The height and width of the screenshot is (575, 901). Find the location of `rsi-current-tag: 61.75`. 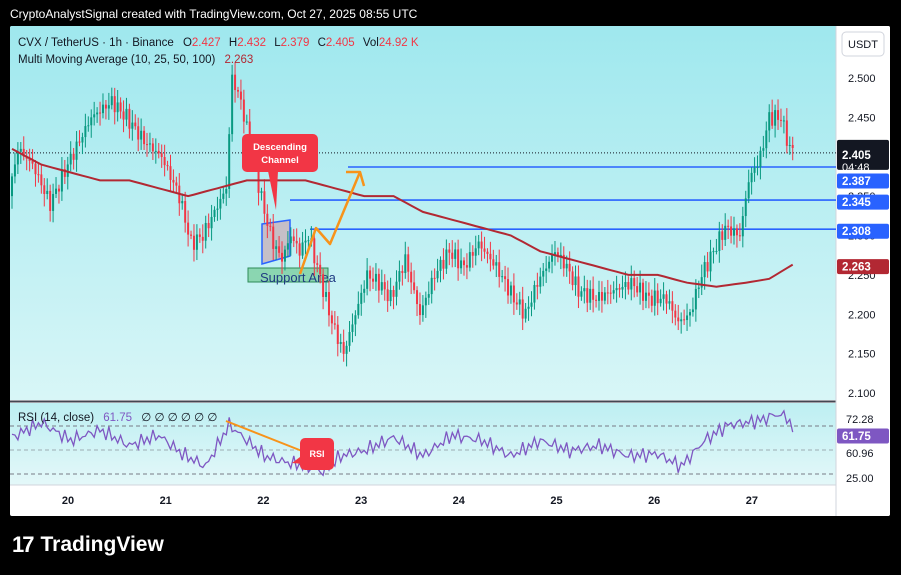

rsi-current-tag: 61.75 is located at coordinates (863, 436).